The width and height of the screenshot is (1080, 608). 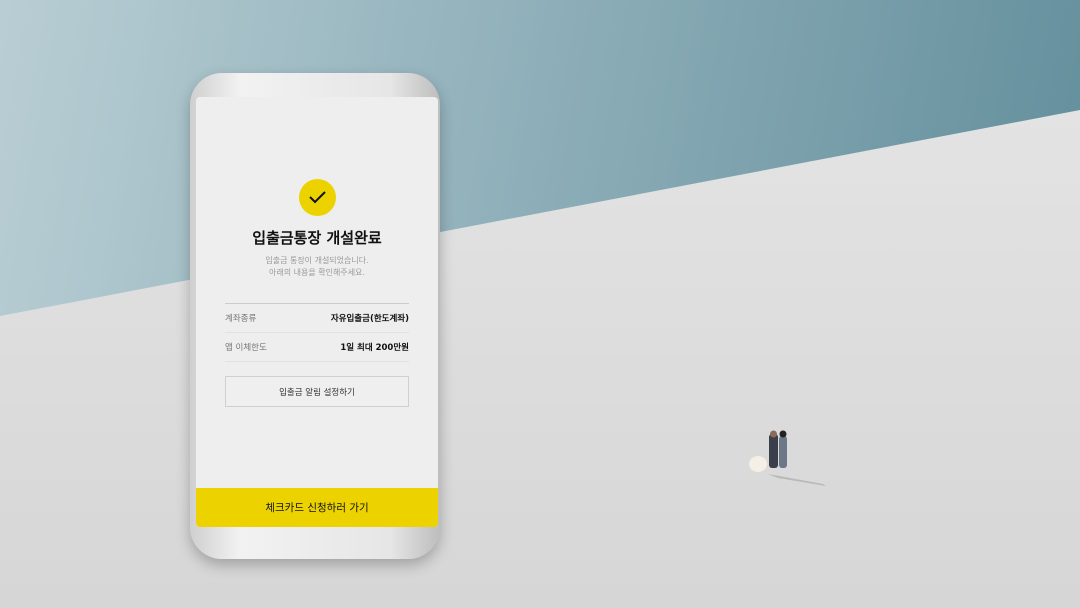 What do you see at coordinates (317, 238) in the screenshot?
I see `page-title: 입출금통장 개설완료` at bounding box center [317, 238].